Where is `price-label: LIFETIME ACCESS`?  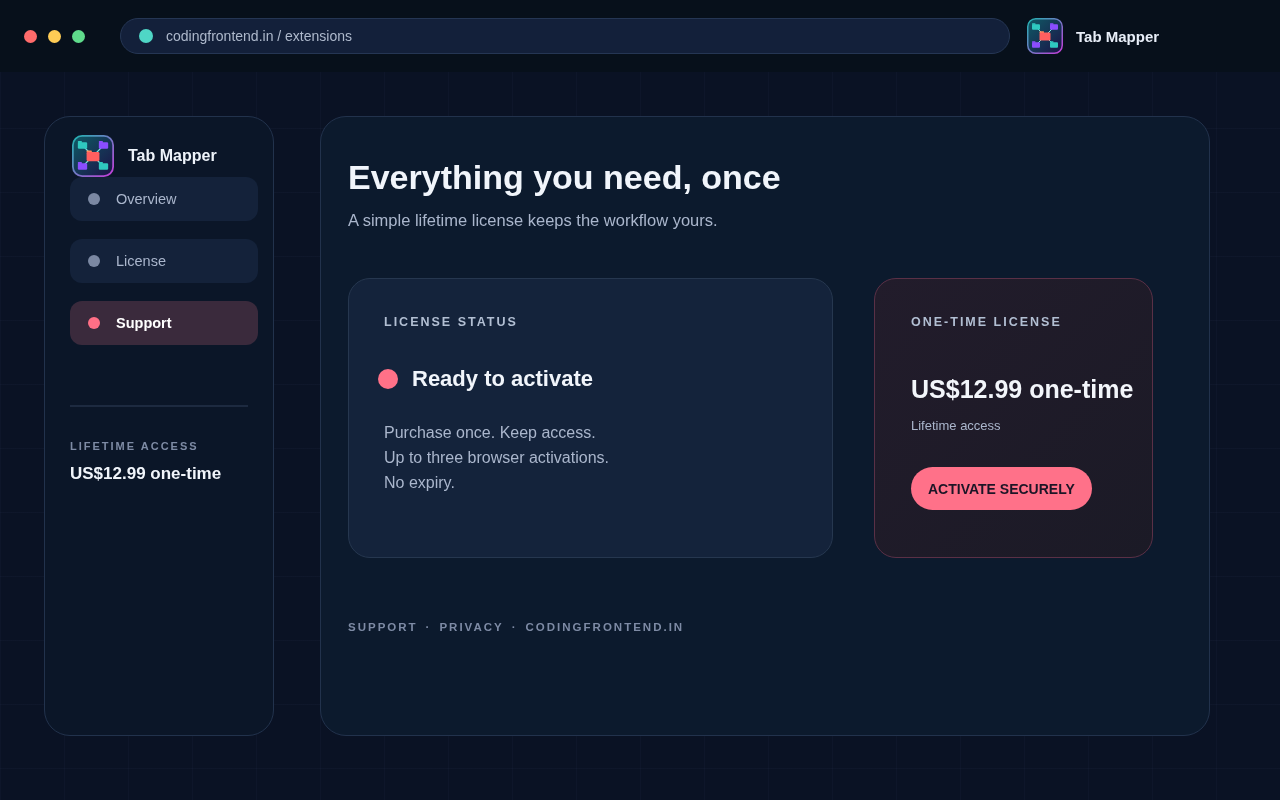 price-label: LIFETIME ACCESS is located at coordinates (135, 446).